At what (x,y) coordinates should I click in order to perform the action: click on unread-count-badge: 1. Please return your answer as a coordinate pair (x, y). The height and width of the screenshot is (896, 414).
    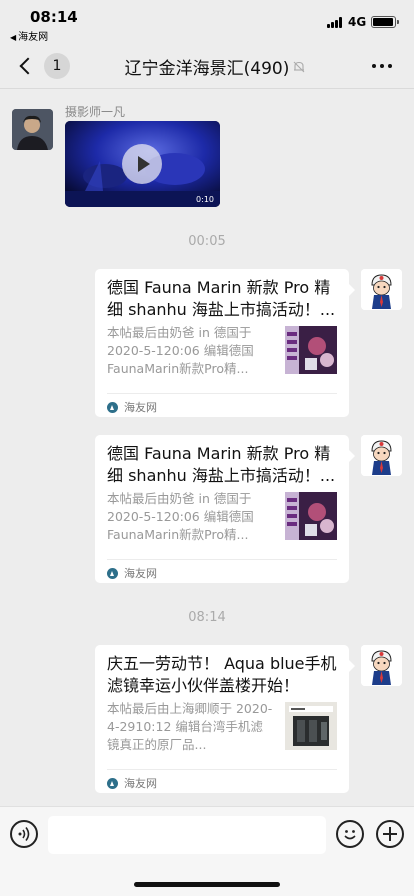
    Looking at the image, I should click on (57, 66).